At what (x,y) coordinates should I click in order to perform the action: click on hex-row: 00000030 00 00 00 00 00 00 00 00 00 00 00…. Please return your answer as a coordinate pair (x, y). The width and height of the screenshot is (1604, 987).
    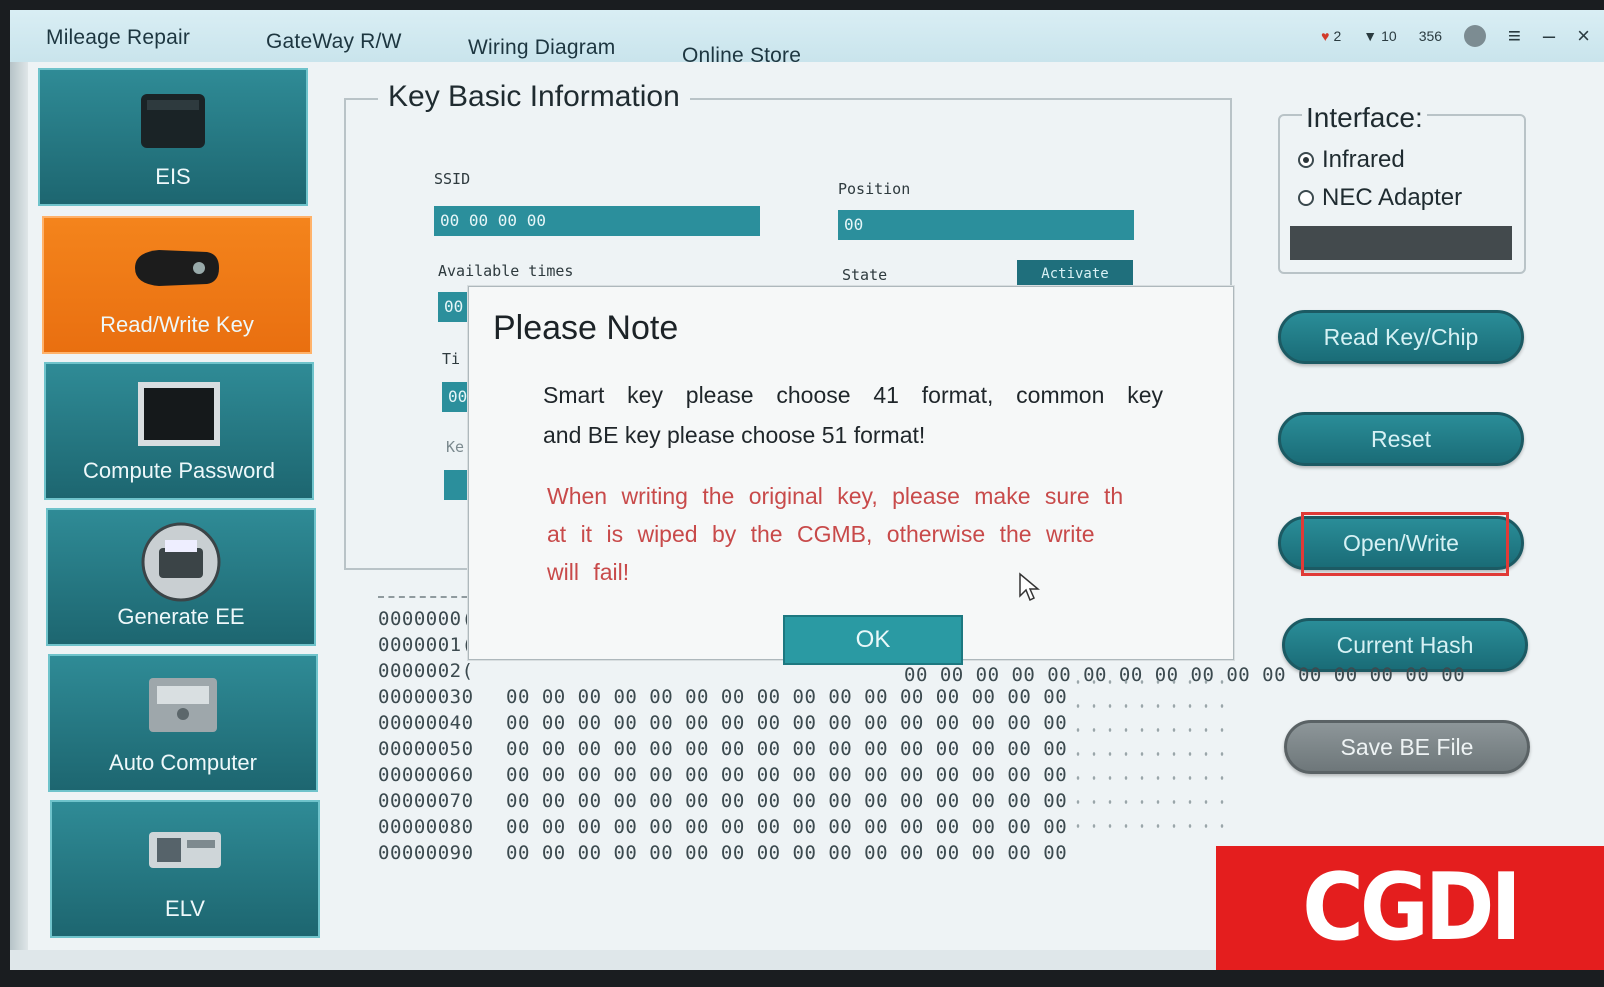
    Looking at the image, I should click on (723, 697).